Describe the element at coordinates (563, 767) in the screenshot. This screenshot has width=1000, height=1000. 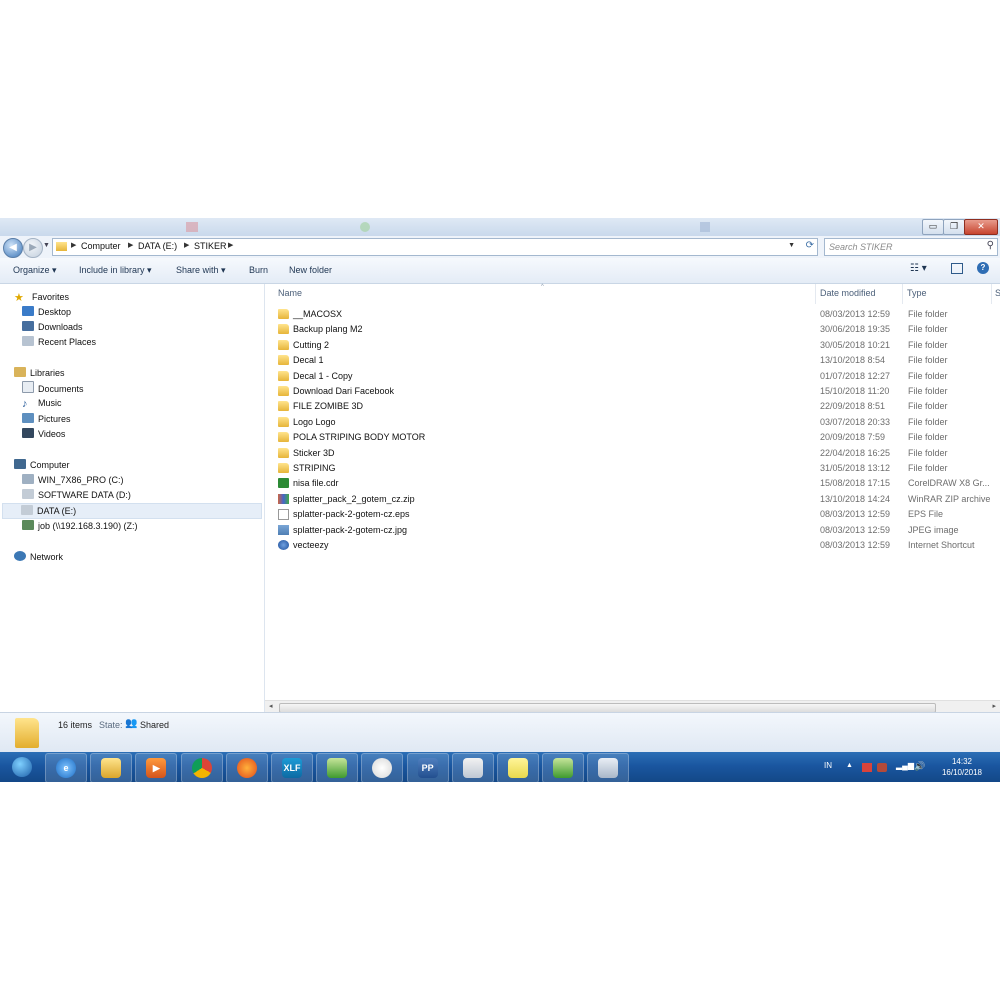
I see `taskbar-coreldraw-2-button` at that location.